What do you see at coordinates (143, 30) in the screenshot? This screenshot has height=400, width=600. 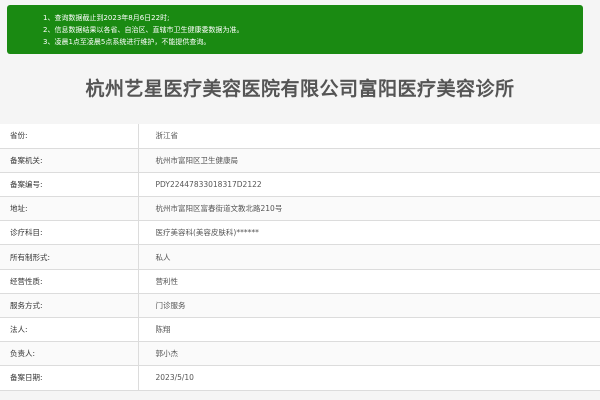 I see `notice-line-2: 2、信息数据结果以各省、自治区、直辖市卫生健康委数据为准。` at bounding box center [143, 30].